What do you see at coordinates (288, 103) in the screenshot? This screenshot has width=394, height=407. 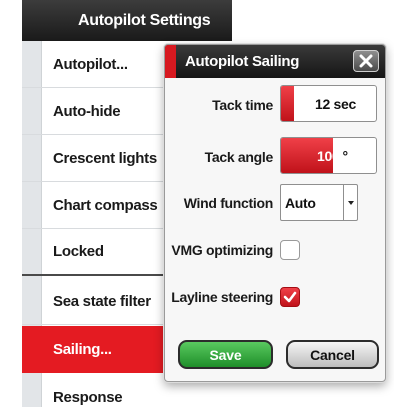 I see `tack-time-fill` at bounding box center [288, 103].